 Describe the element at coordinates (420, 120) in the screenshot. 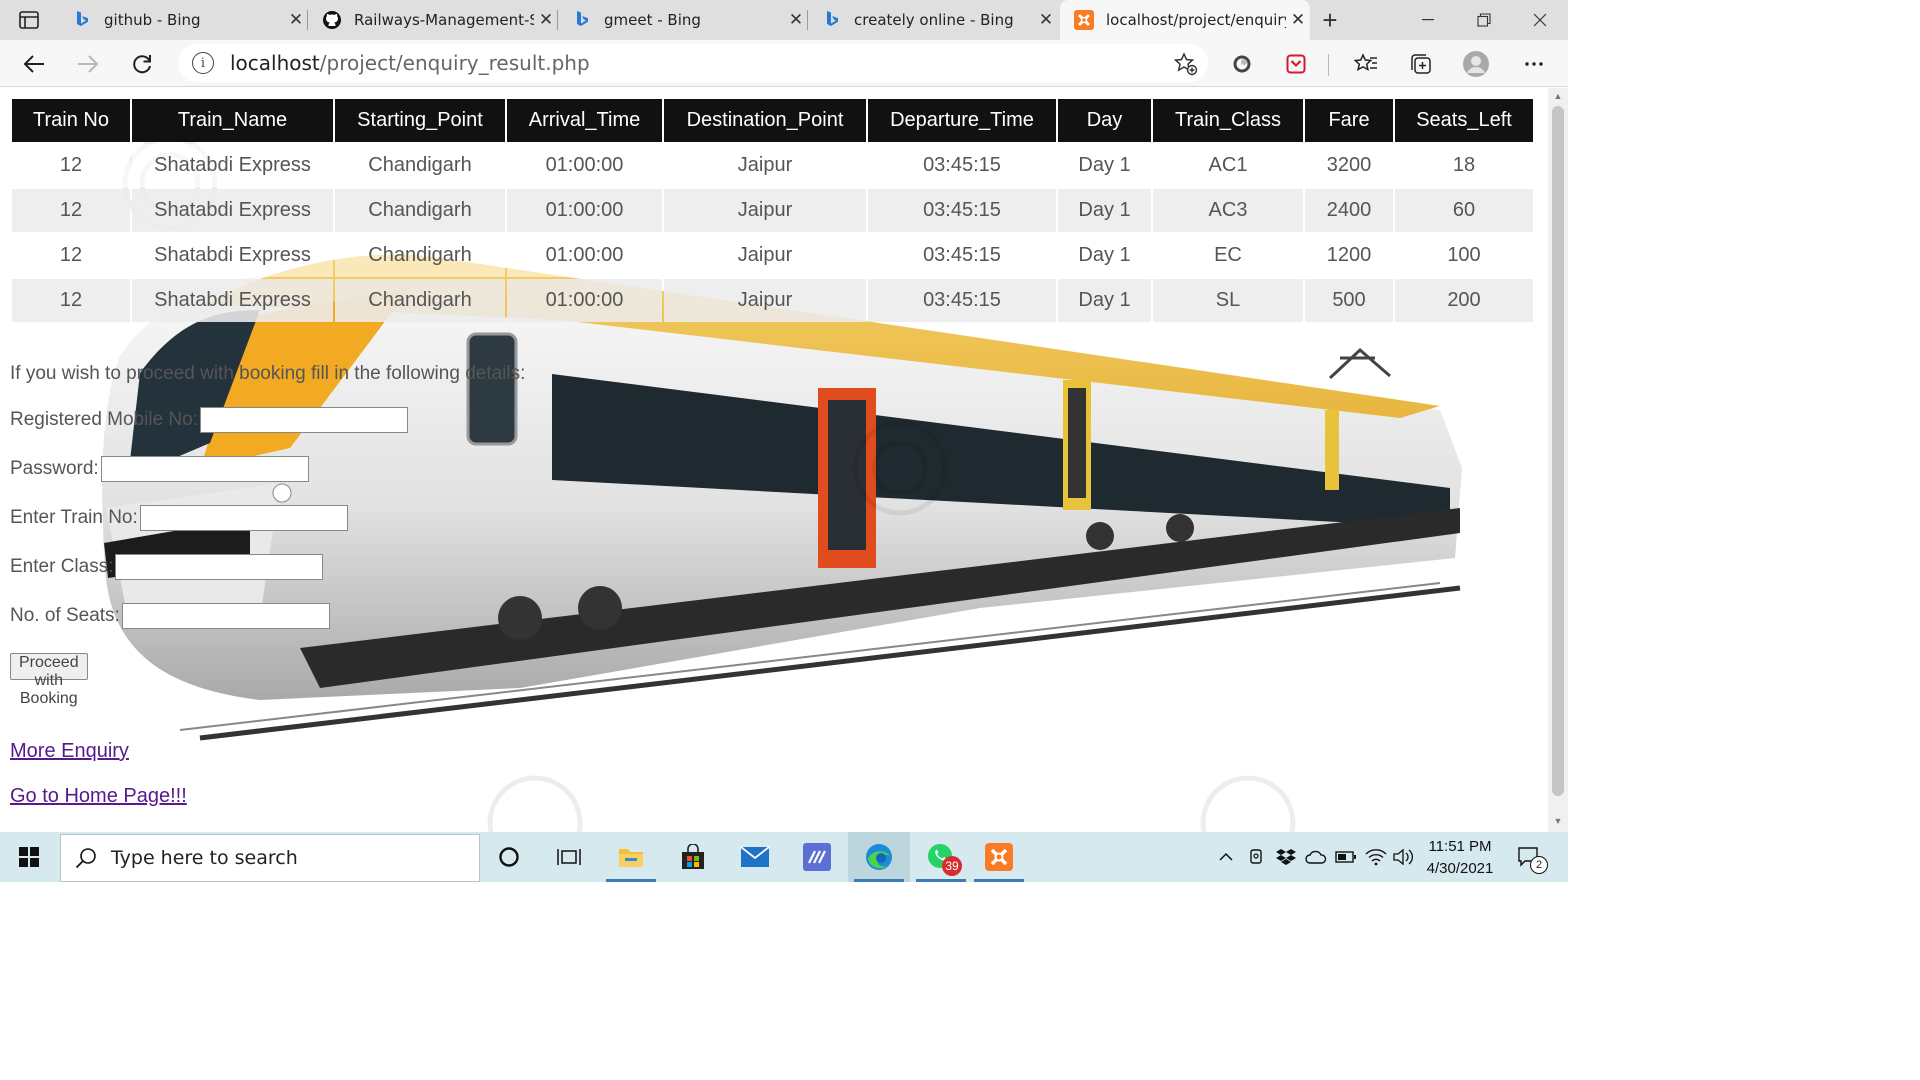

I see `col-header: Starting_Point` at that location.